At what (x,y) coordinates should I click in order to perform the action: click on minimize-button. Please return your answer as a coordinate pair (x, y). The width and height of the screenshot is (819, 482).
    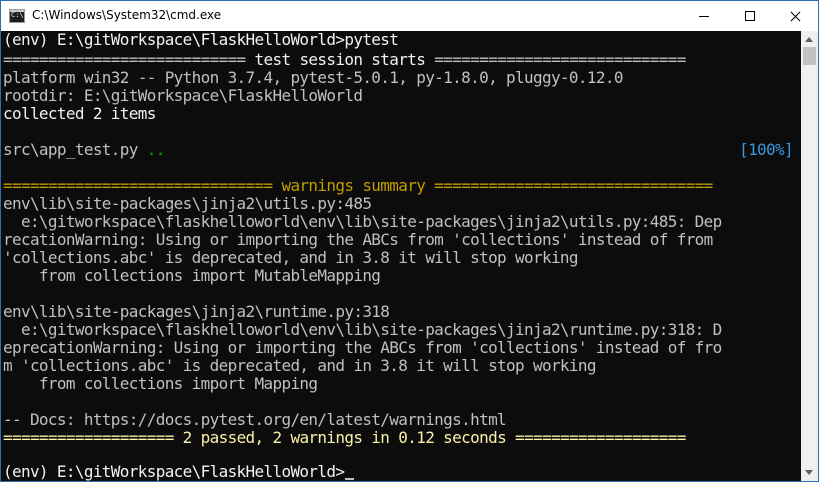
    Looking at the image, I should click on (704, 16).